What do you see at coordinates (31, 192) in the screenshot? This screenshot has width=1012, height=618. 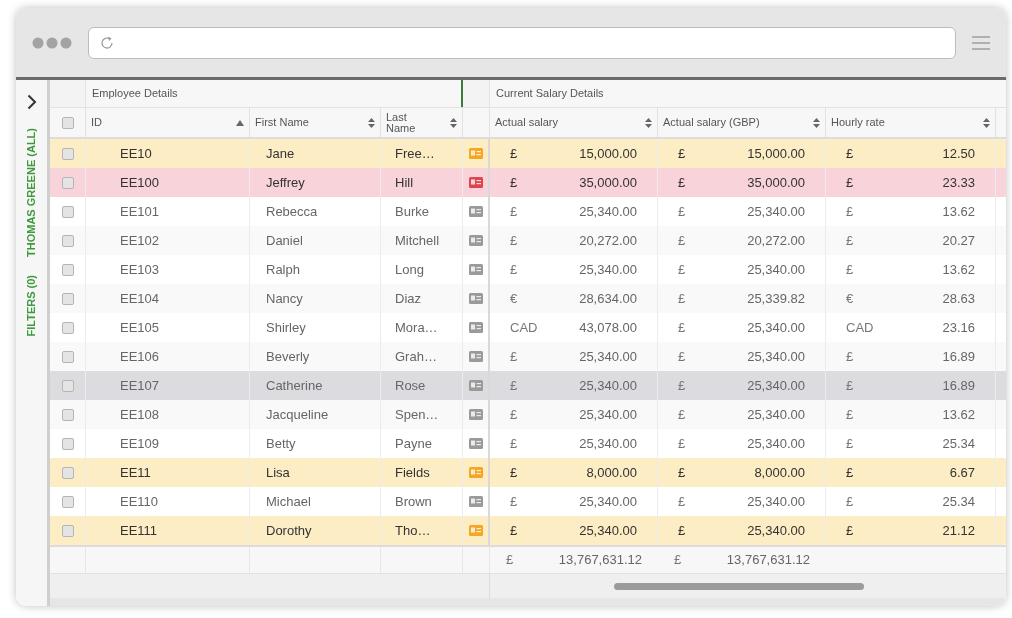 I see `side-tab: THOMAS GREENE (ALL)` at bounding box center [31, 192].